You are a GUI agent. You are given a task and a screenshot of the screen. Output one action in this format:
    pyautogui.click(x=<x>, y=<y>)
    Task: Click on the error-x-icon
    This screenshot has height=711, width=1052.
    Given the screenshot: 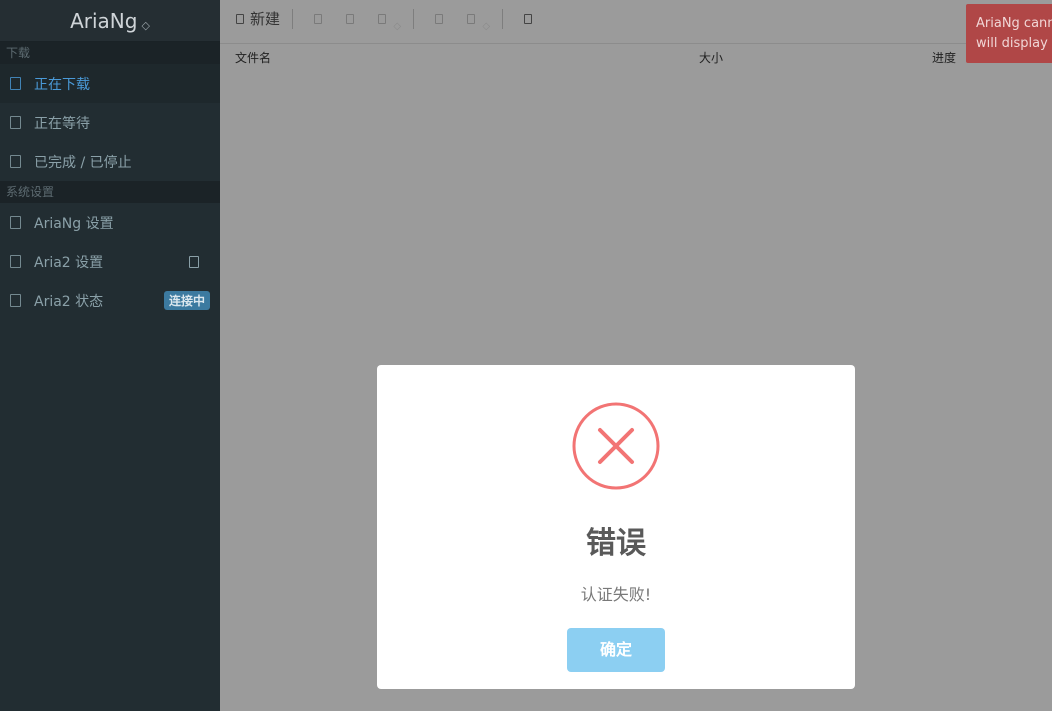 What is the action you would take?
    pyautogui.click(x=616, y=446)
    